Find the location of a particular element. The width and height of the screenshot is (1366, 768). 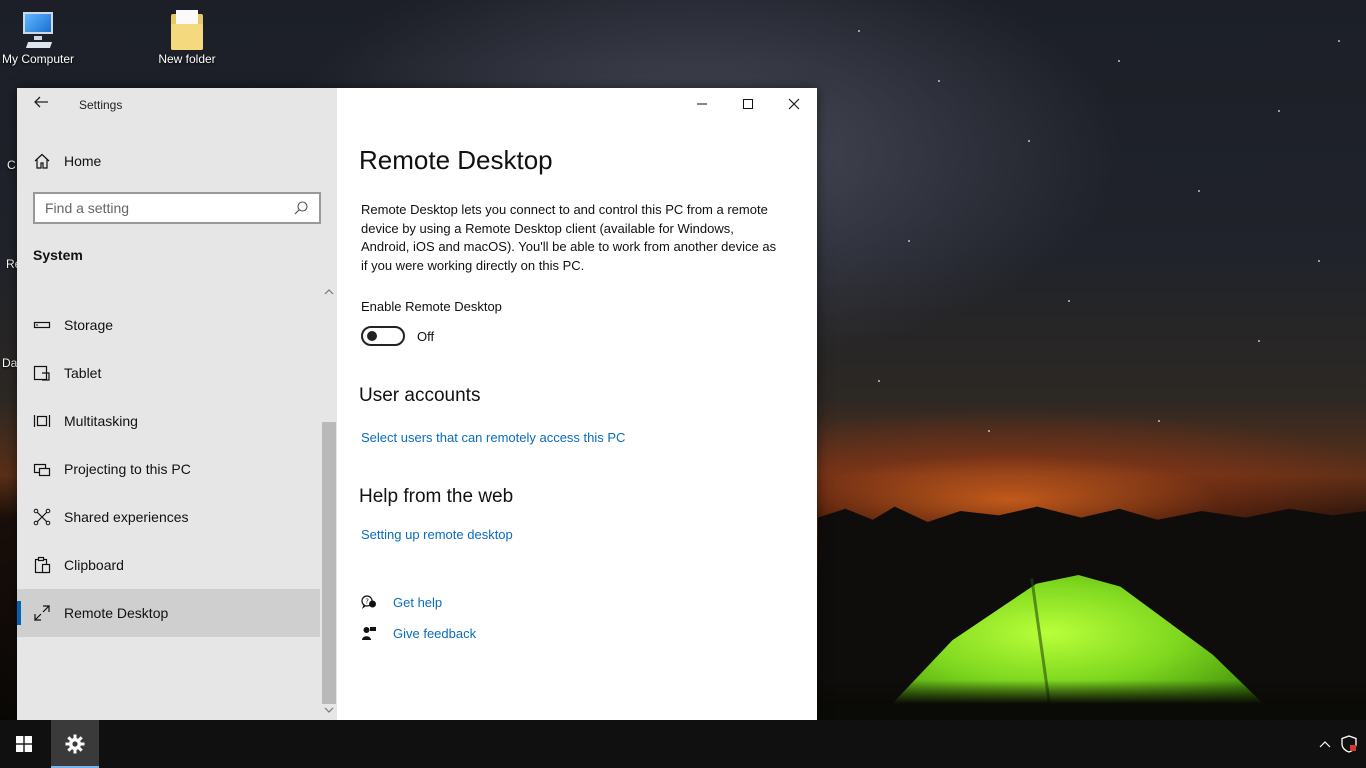

app-title: Settings is located at coordinates (101, 105).